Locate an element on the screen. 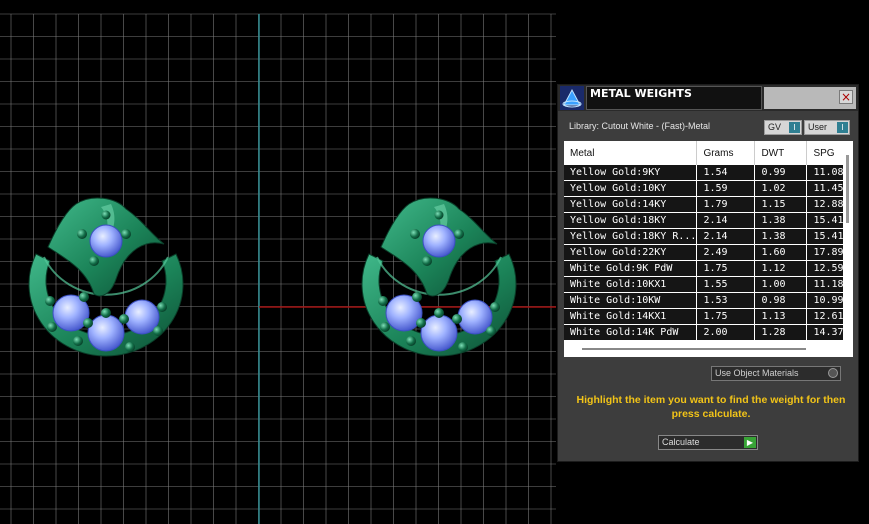  cell-grams: 1.54 is located at coordinates (726, 173).